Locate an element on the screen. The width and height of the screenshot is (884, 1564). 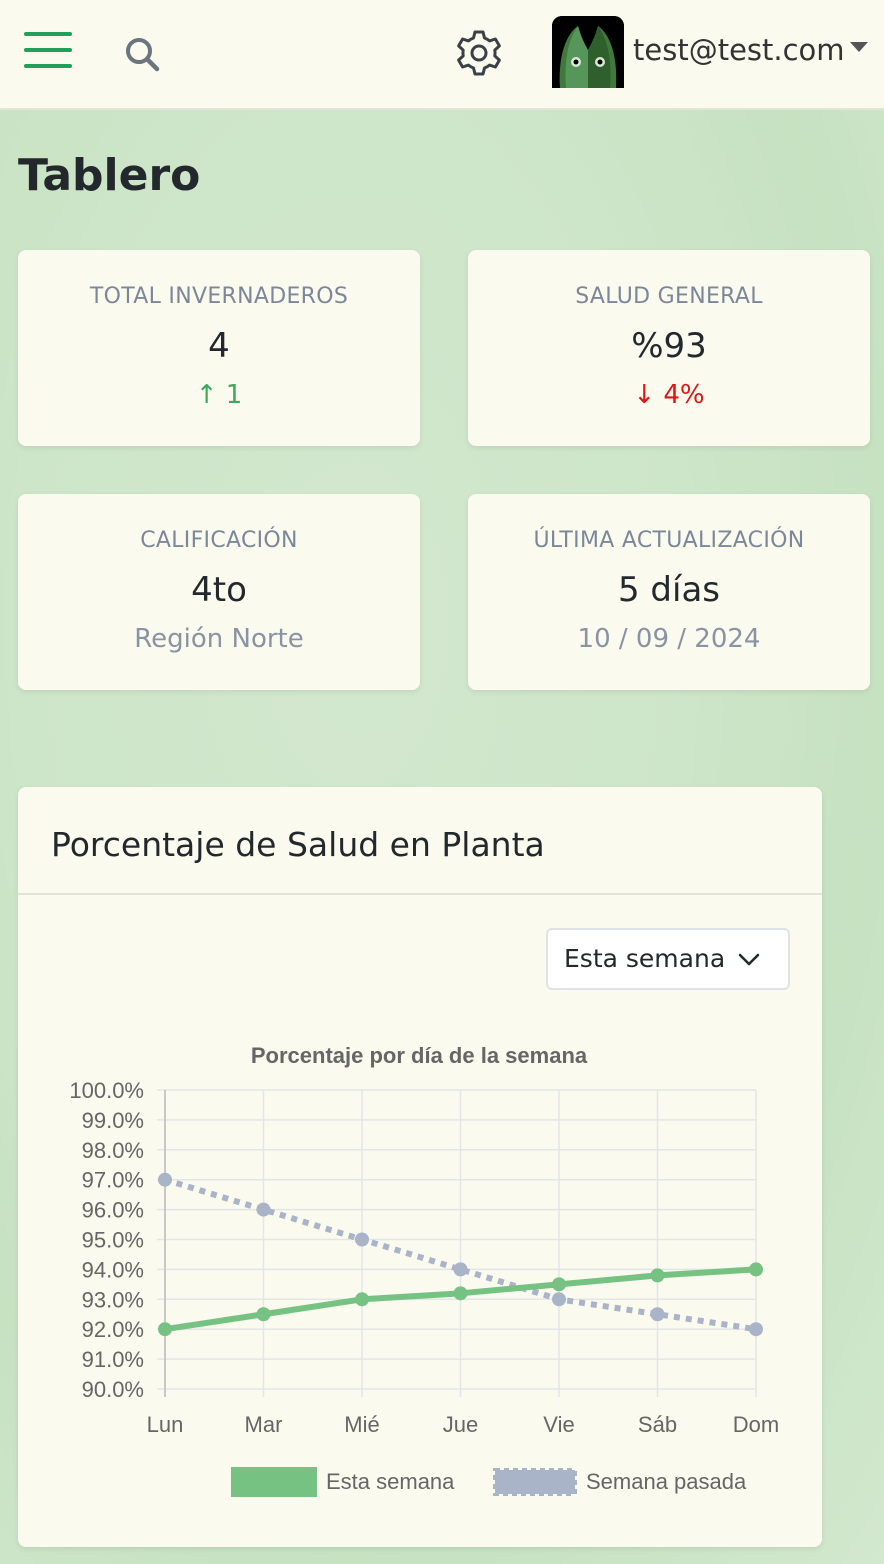
x-tick-label: Mar is located at coordinates (264, 1424).